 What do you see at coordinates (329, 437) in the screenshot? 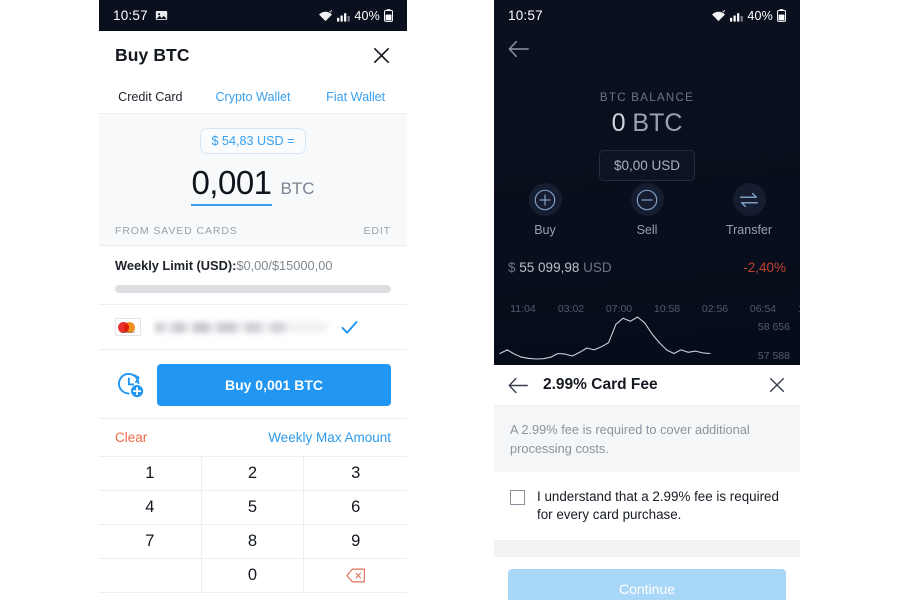
I see `weekly-max-amount-button: Weekly Max Amount` at bounding box center [329, 437].